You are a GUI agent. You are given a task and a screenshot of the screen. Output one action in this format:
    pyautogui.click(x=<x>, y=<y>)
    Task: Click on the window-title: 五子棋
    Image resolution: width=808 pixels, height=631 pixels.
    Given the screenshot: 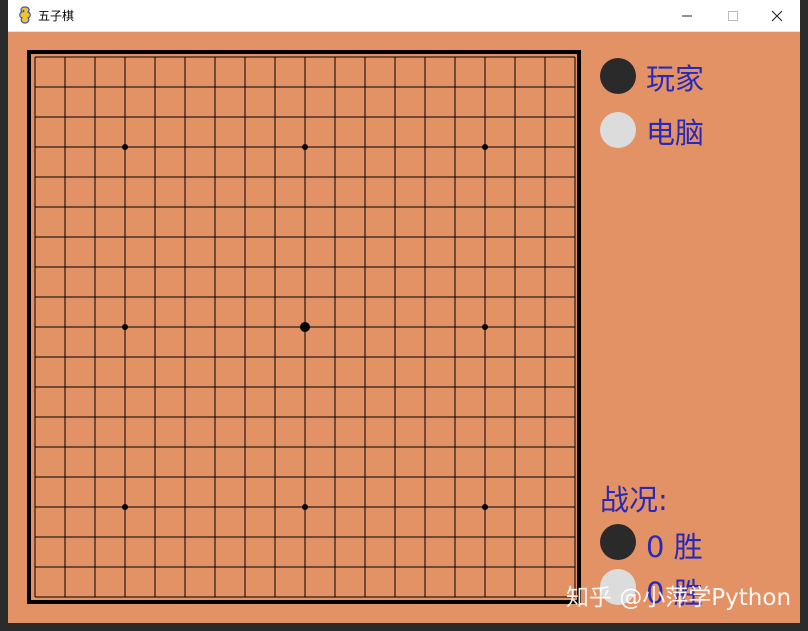 What is the action you would take?
    pyautogui.click(x=56, y=16)
    